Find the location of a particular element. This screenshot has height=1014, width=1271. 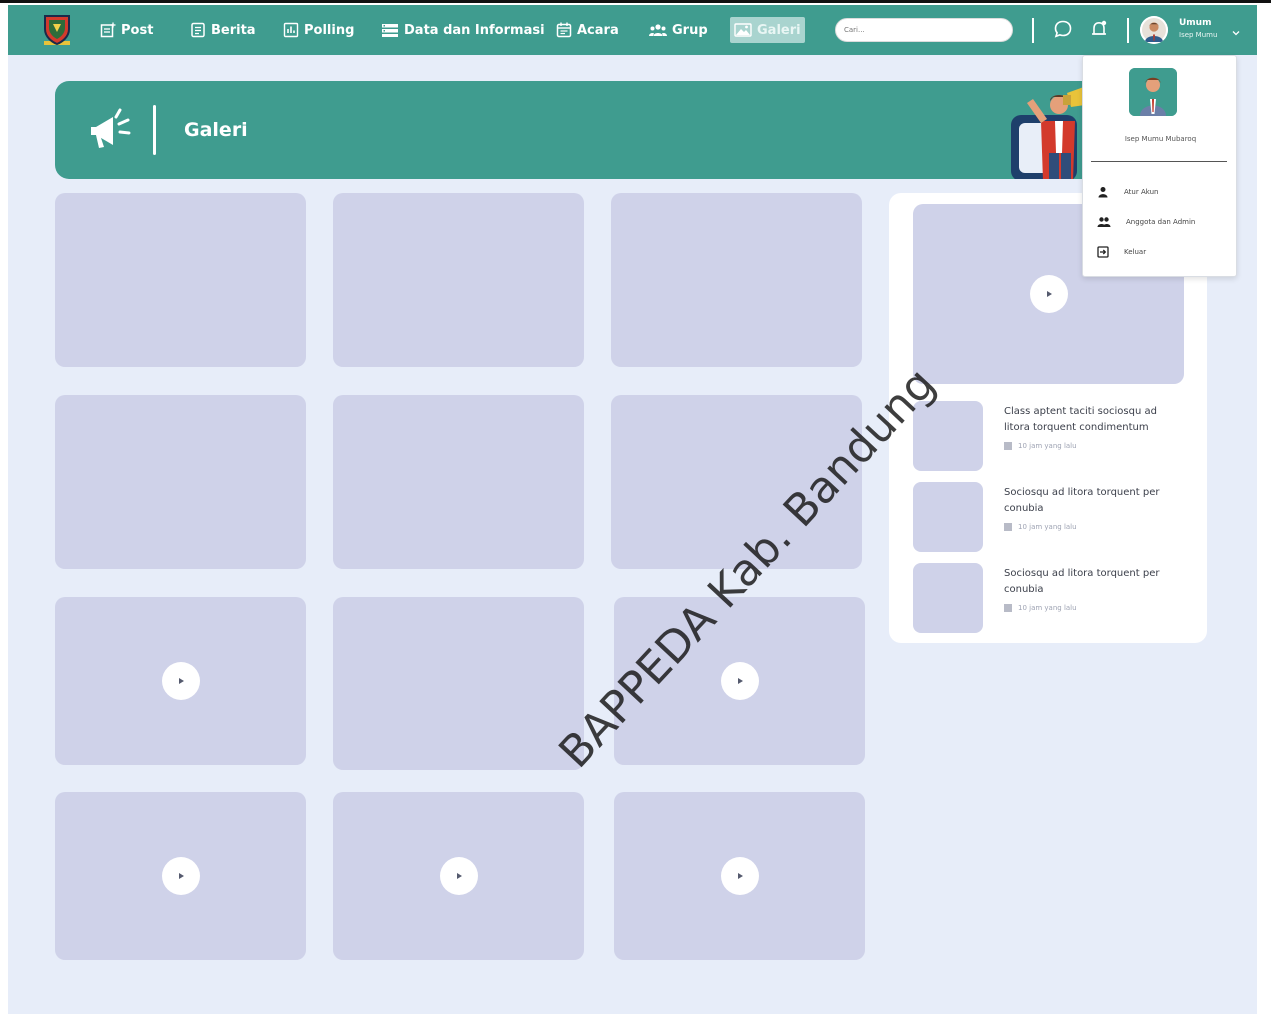

calendar-icon is located at coordinates (564, 30).